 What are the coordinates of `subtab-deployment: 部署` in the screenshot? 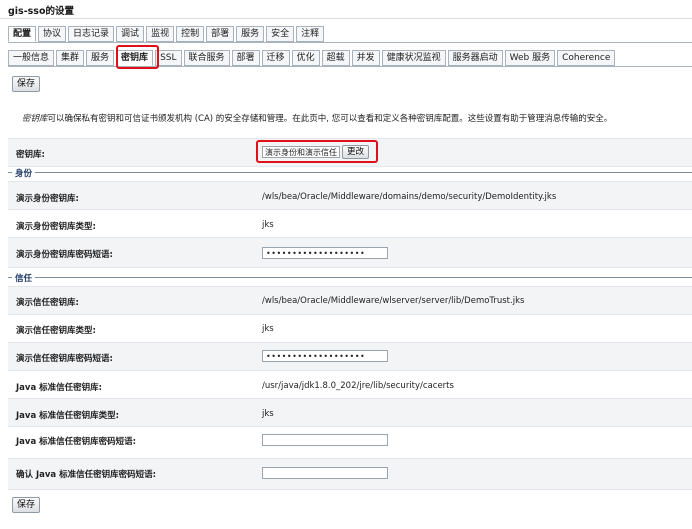 It's located at (245, 58).